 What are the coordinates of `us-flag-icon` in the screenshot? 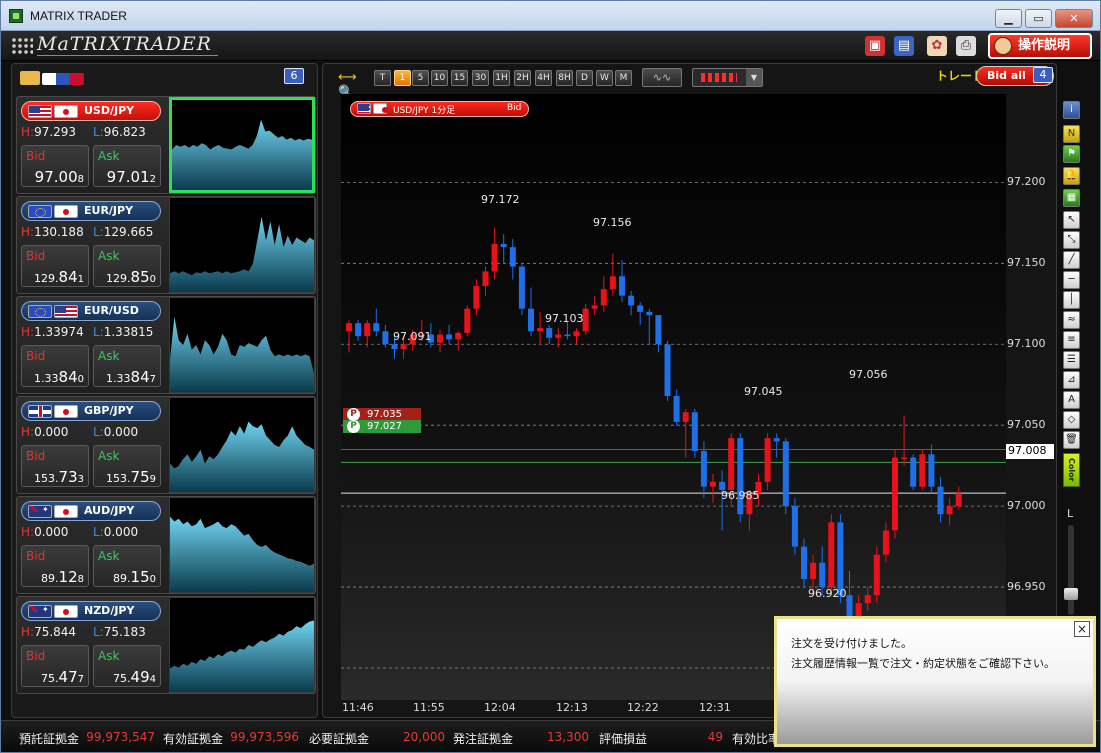 It's located at (66, 311).